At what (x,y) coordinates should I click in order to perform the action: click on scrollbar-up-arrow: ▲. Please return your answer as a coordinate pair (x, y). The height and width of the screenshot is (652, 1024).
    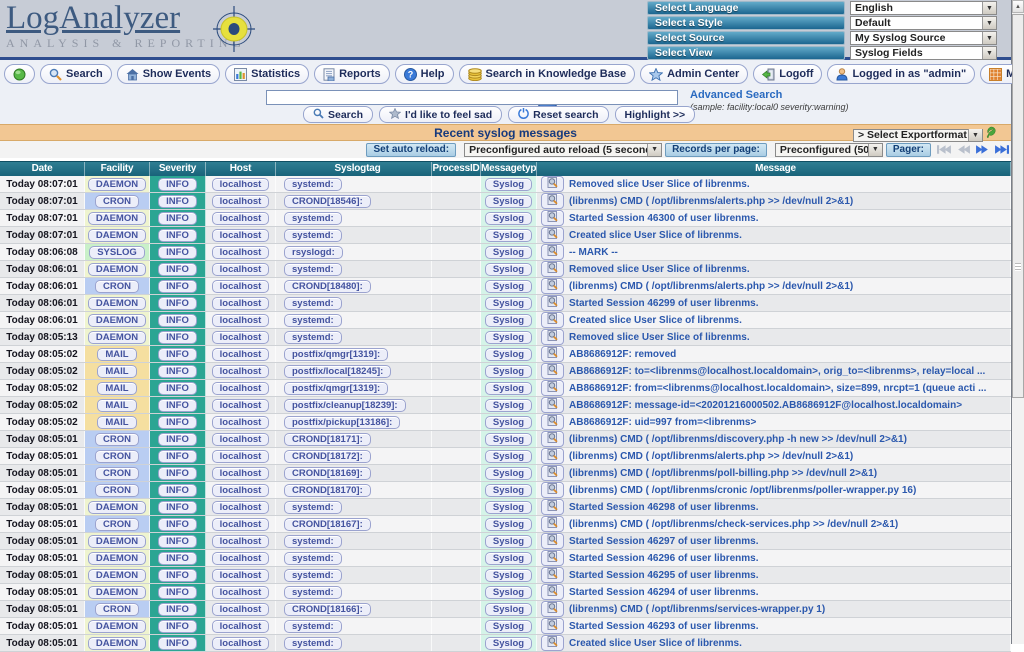
    Looking at the image, I should click on (1018, 6).